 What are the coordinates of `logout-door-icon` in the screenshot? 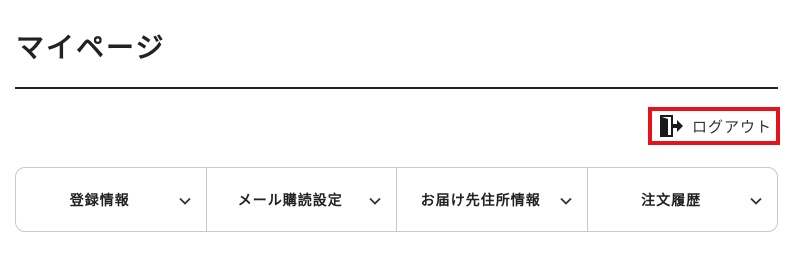 It's located at (671, 126).